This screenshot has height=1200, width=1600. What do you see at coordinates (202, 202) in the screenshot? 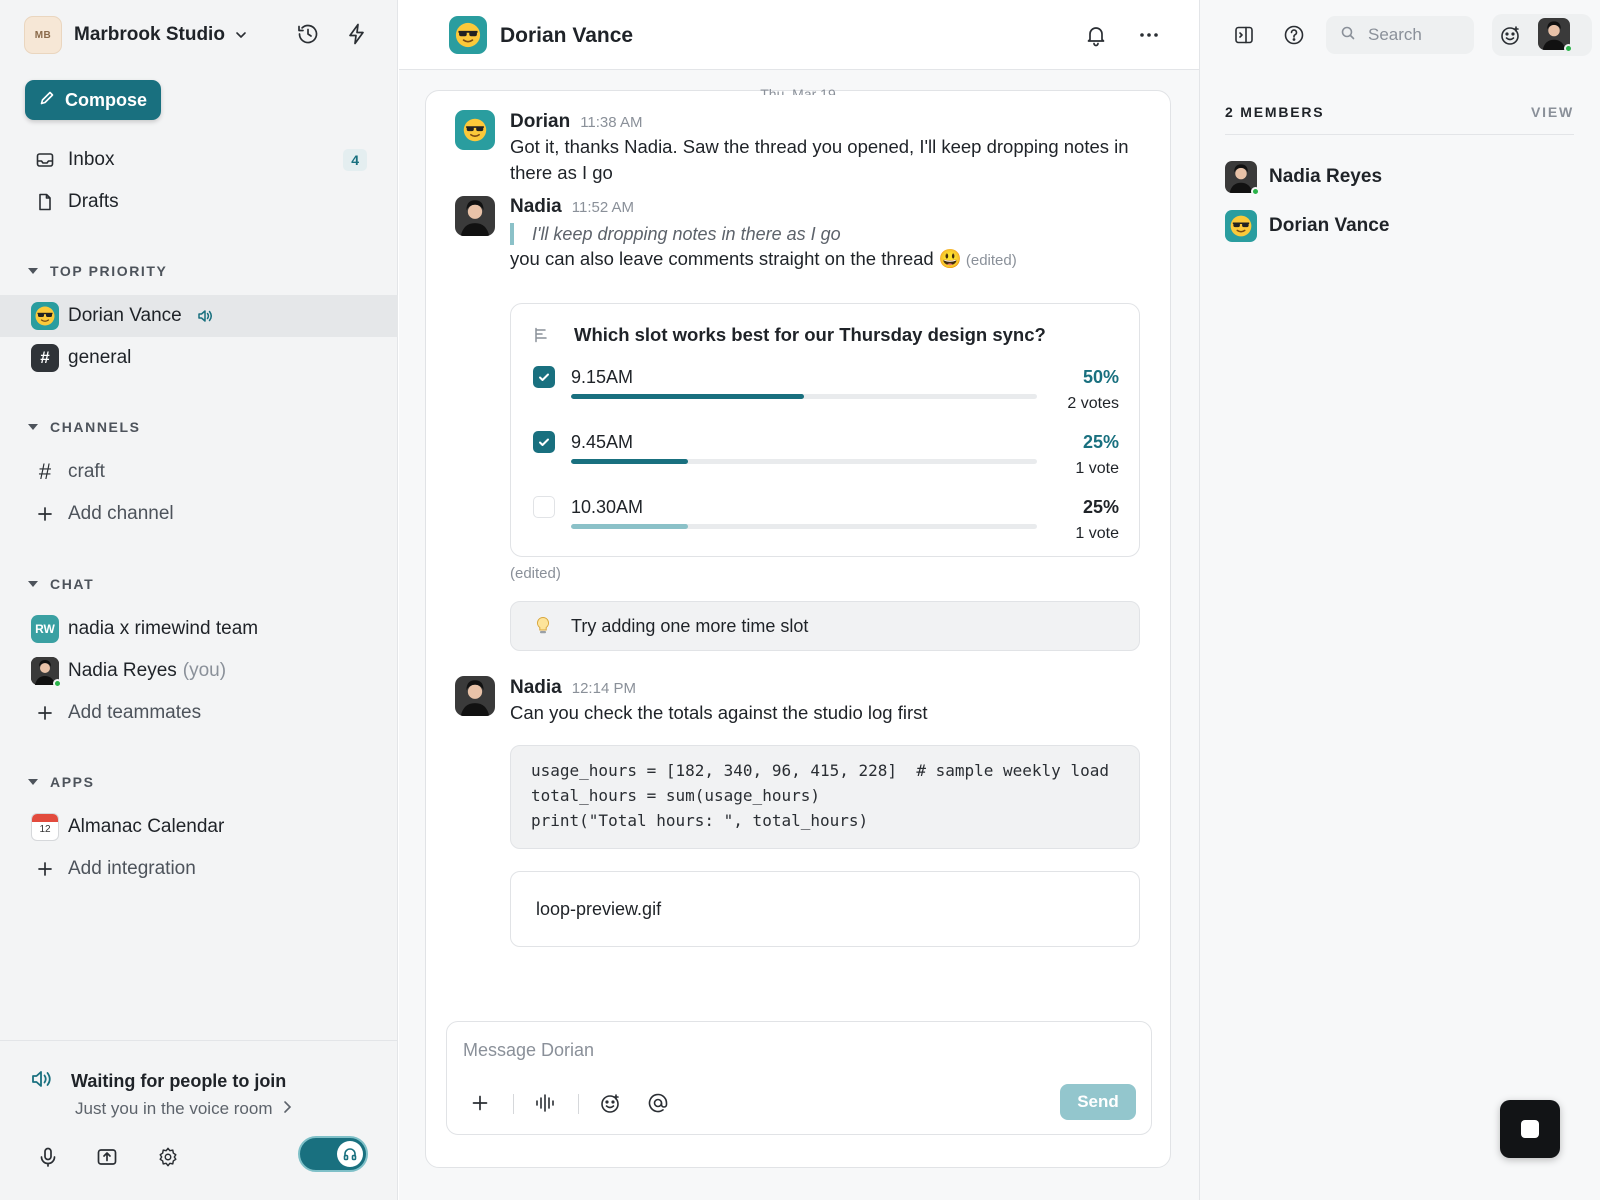
I see `nav-drafts: Drafts` at bounding box center [202, 202].